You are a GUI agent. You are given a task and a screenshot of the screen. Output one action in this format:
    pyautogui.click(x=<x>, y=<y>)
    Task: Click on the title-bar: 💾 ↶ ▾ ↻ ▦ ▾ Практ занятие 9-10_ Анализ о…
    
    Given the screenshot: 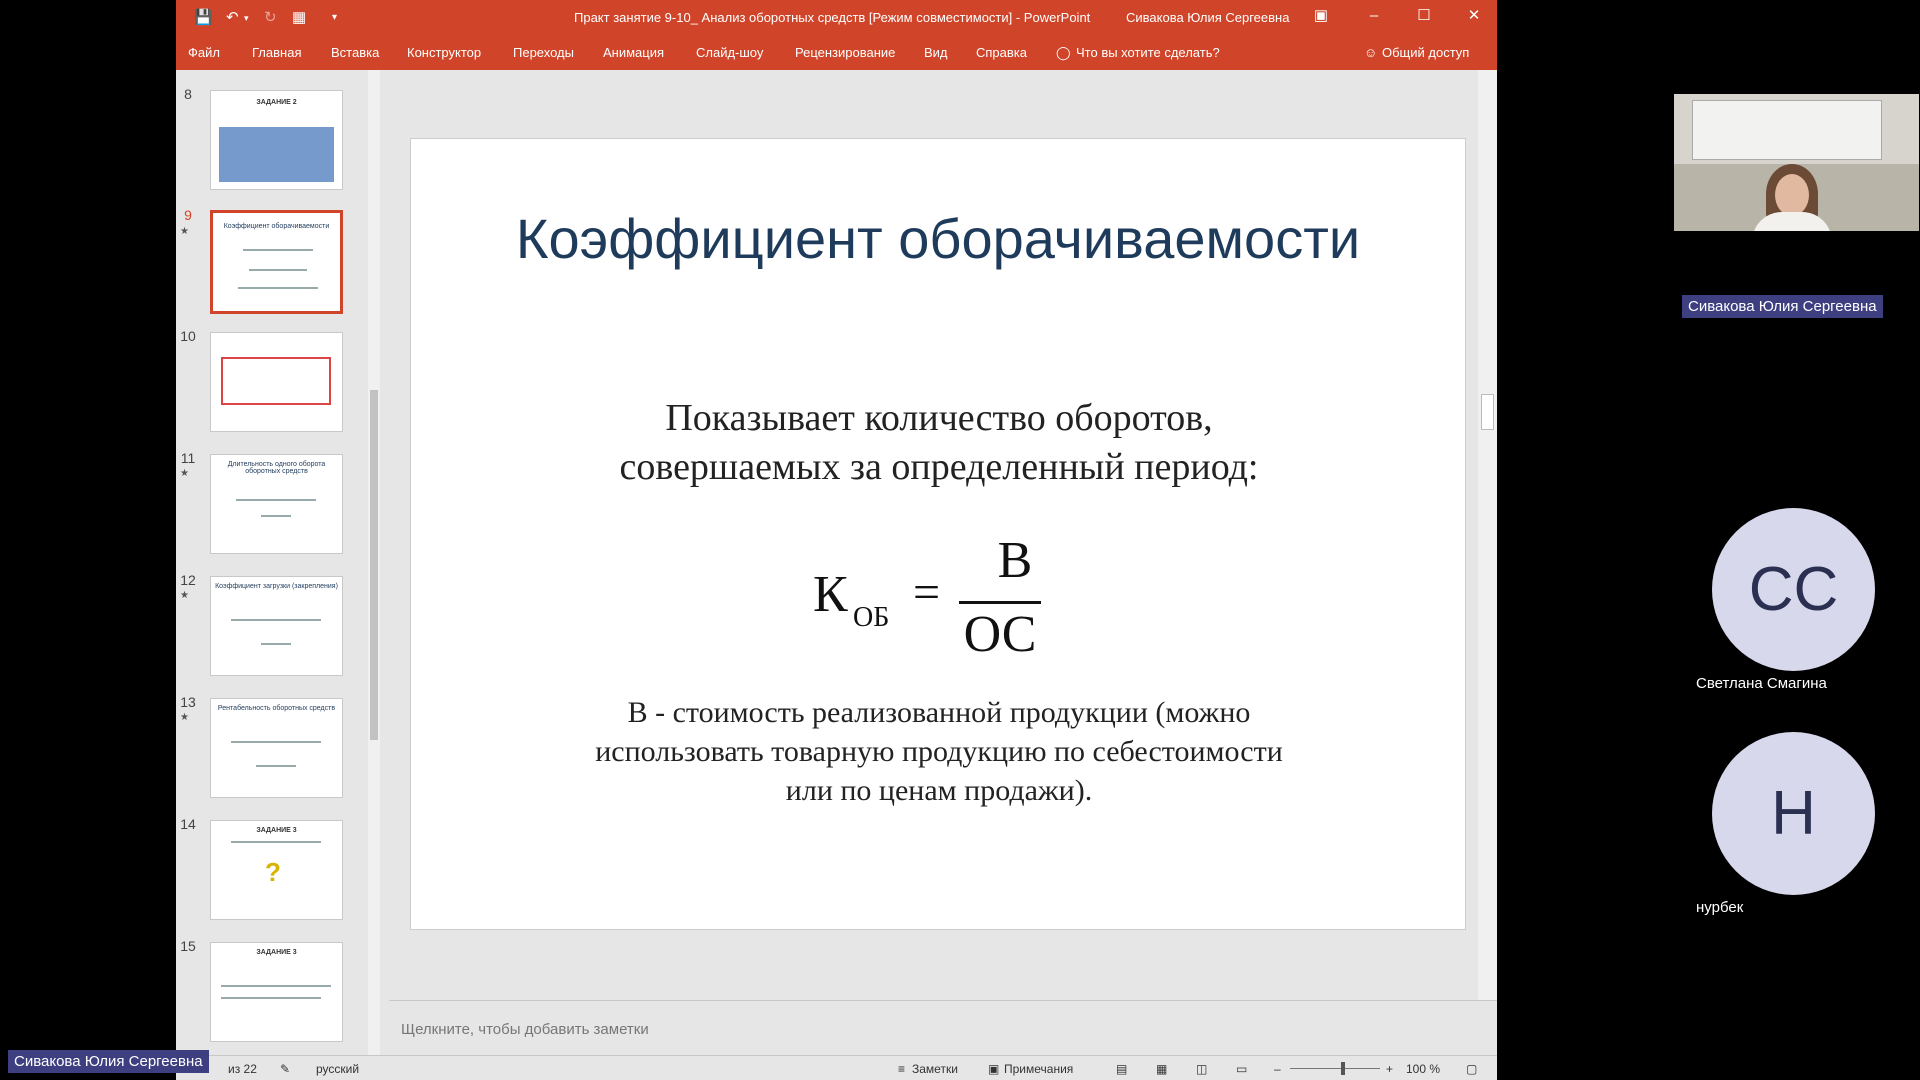 What is the action you would take?
    pyautogui.click(x=836, y=17)
    